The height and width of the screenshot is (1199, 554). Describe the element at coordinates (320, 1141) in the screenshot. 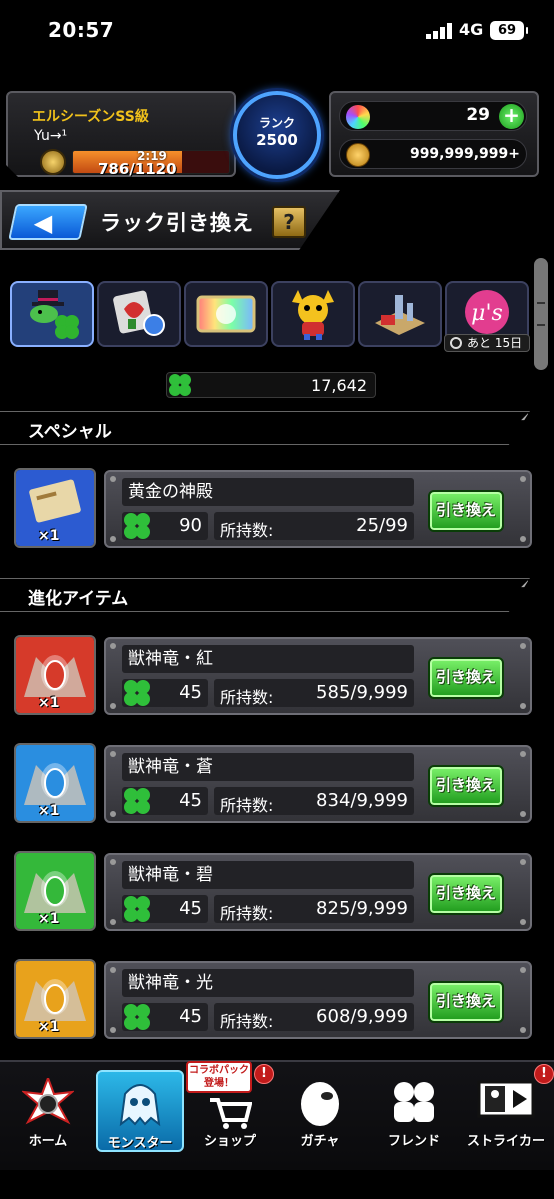

I see `nav-label: ガチャ` at that location.